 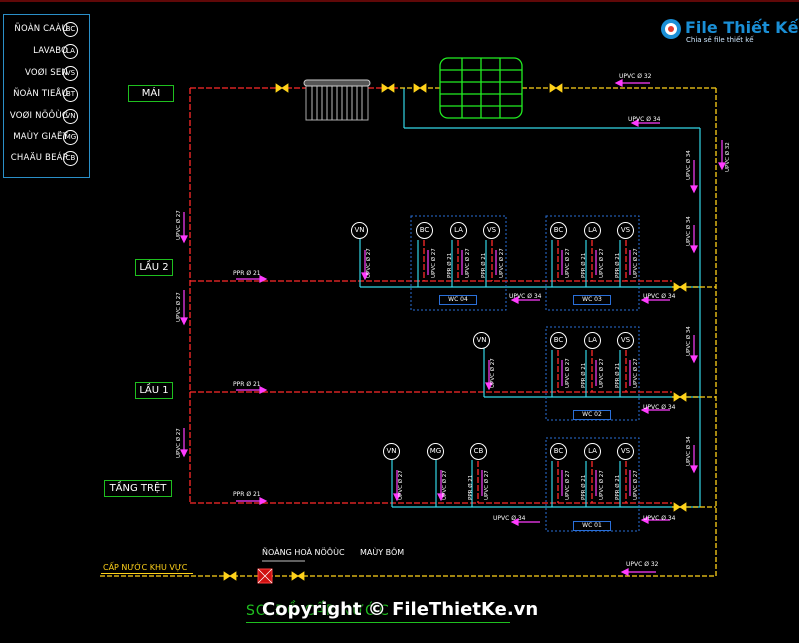 I want to click on wc-tag: WC 01, so click(x=592, y=526).